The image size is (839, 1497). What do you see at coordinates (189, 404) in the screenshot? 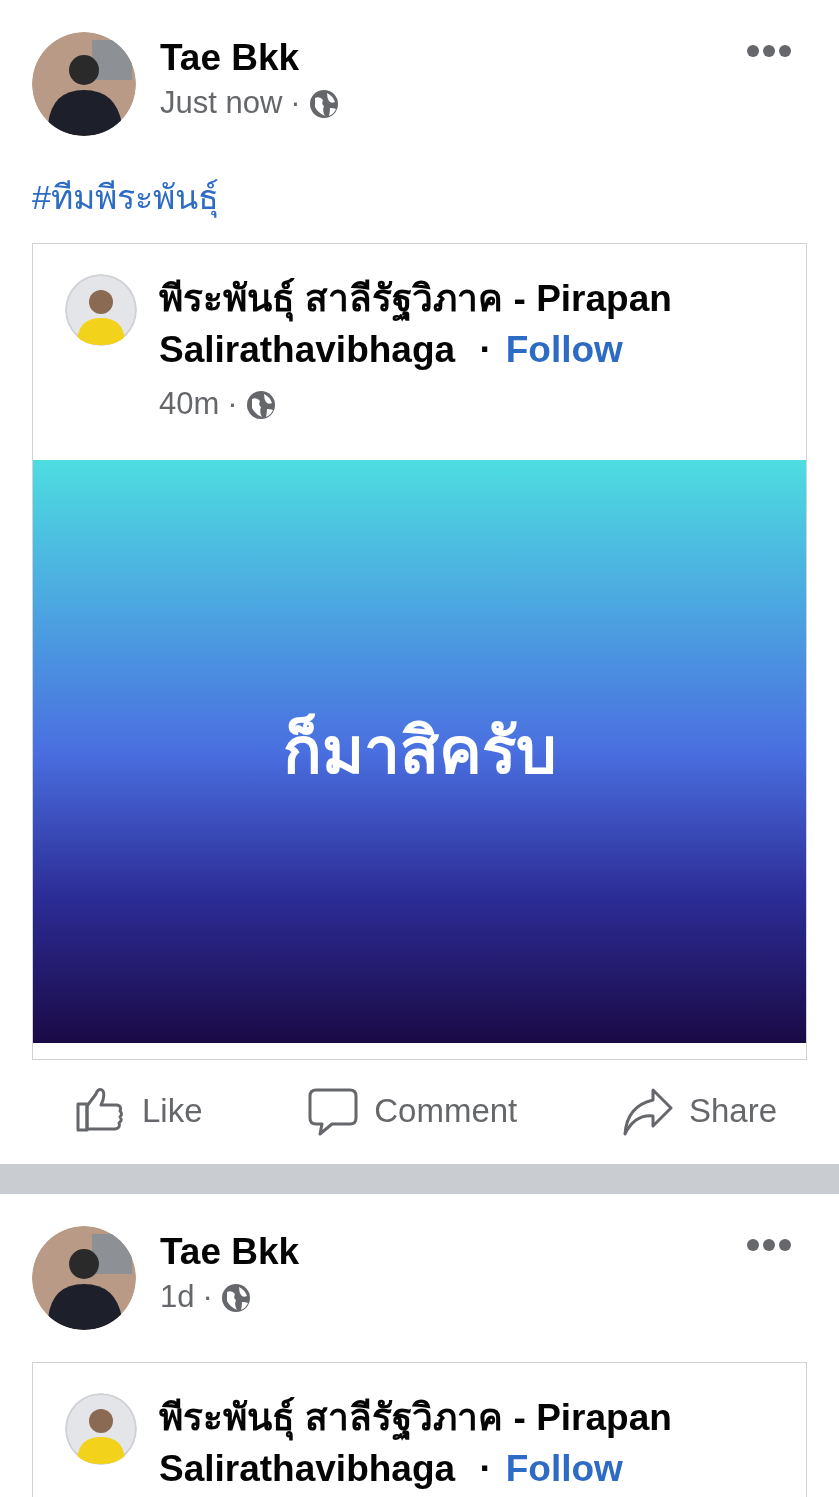
I see `post-time: 40m` at bounding box center [189, 404].